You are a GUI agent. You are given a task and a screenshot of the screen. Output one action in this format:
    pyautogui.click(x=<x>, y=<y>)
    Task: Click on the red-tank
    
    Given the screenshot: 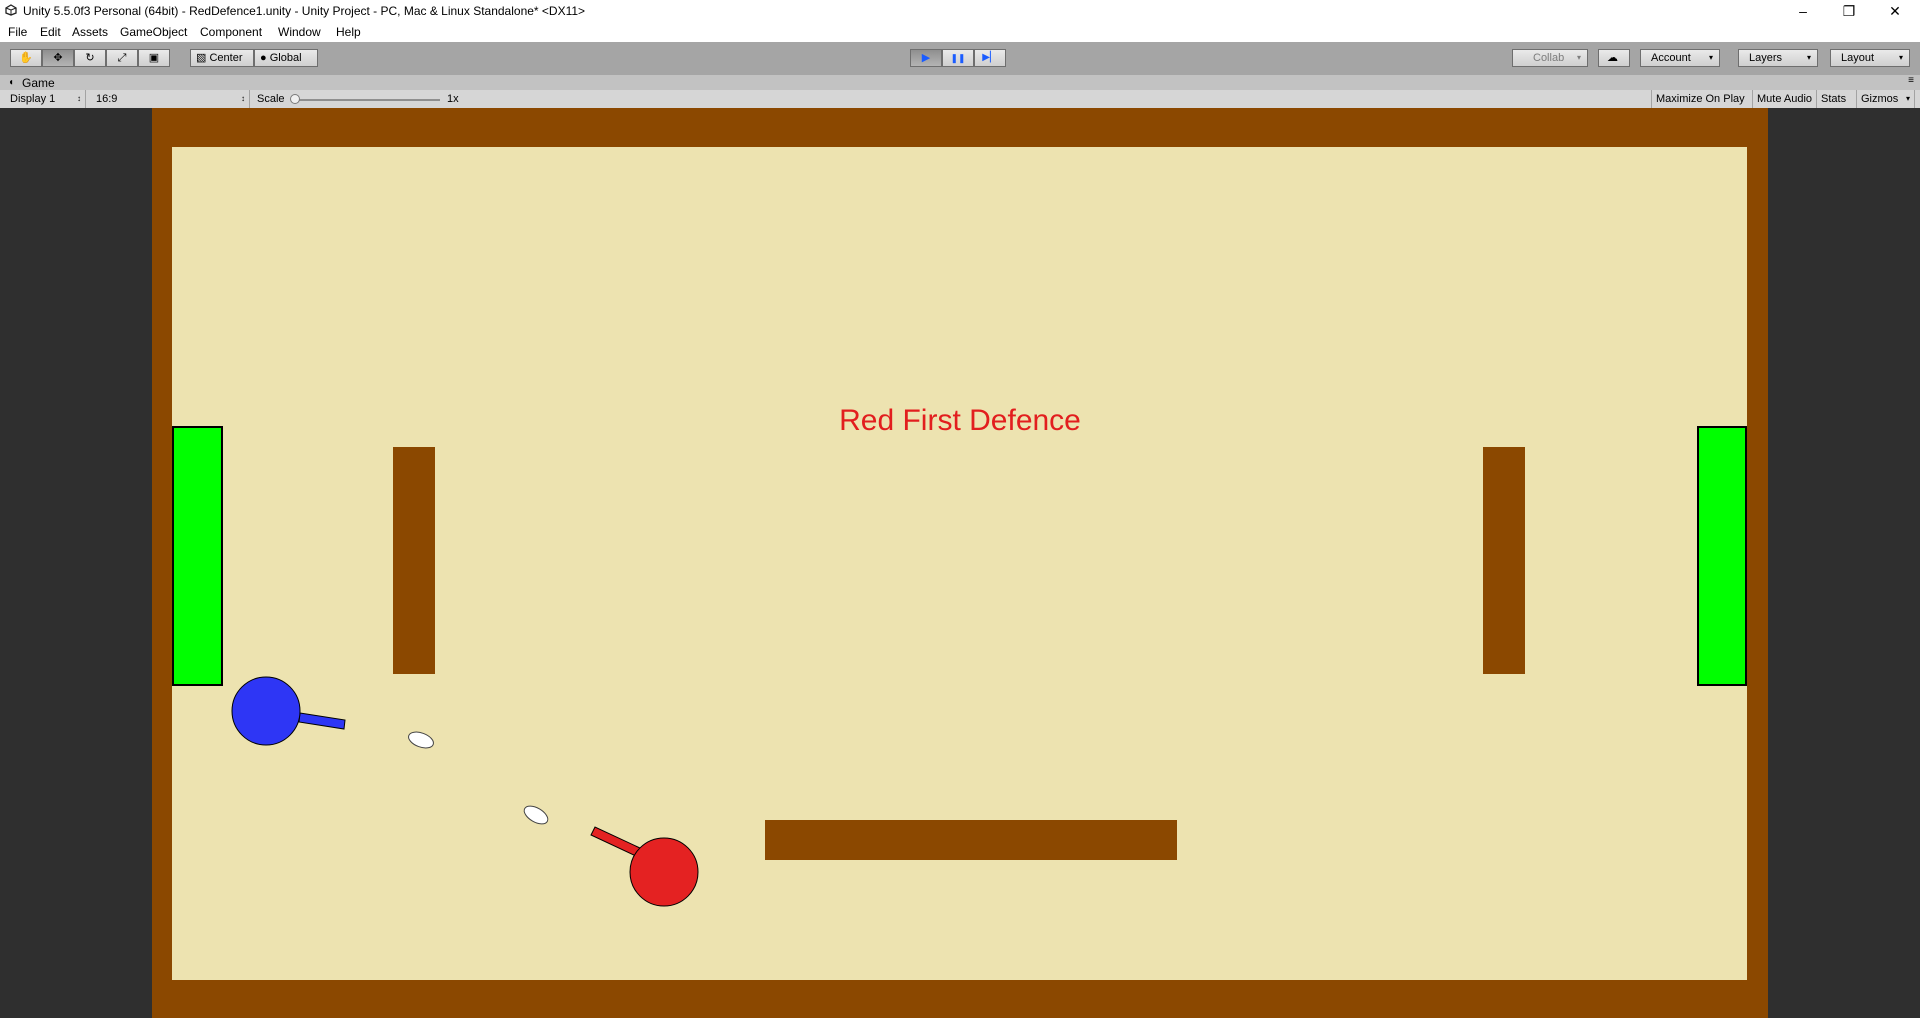 What is the action you would take?
    pyautogui.click(x=644, y=866)
    